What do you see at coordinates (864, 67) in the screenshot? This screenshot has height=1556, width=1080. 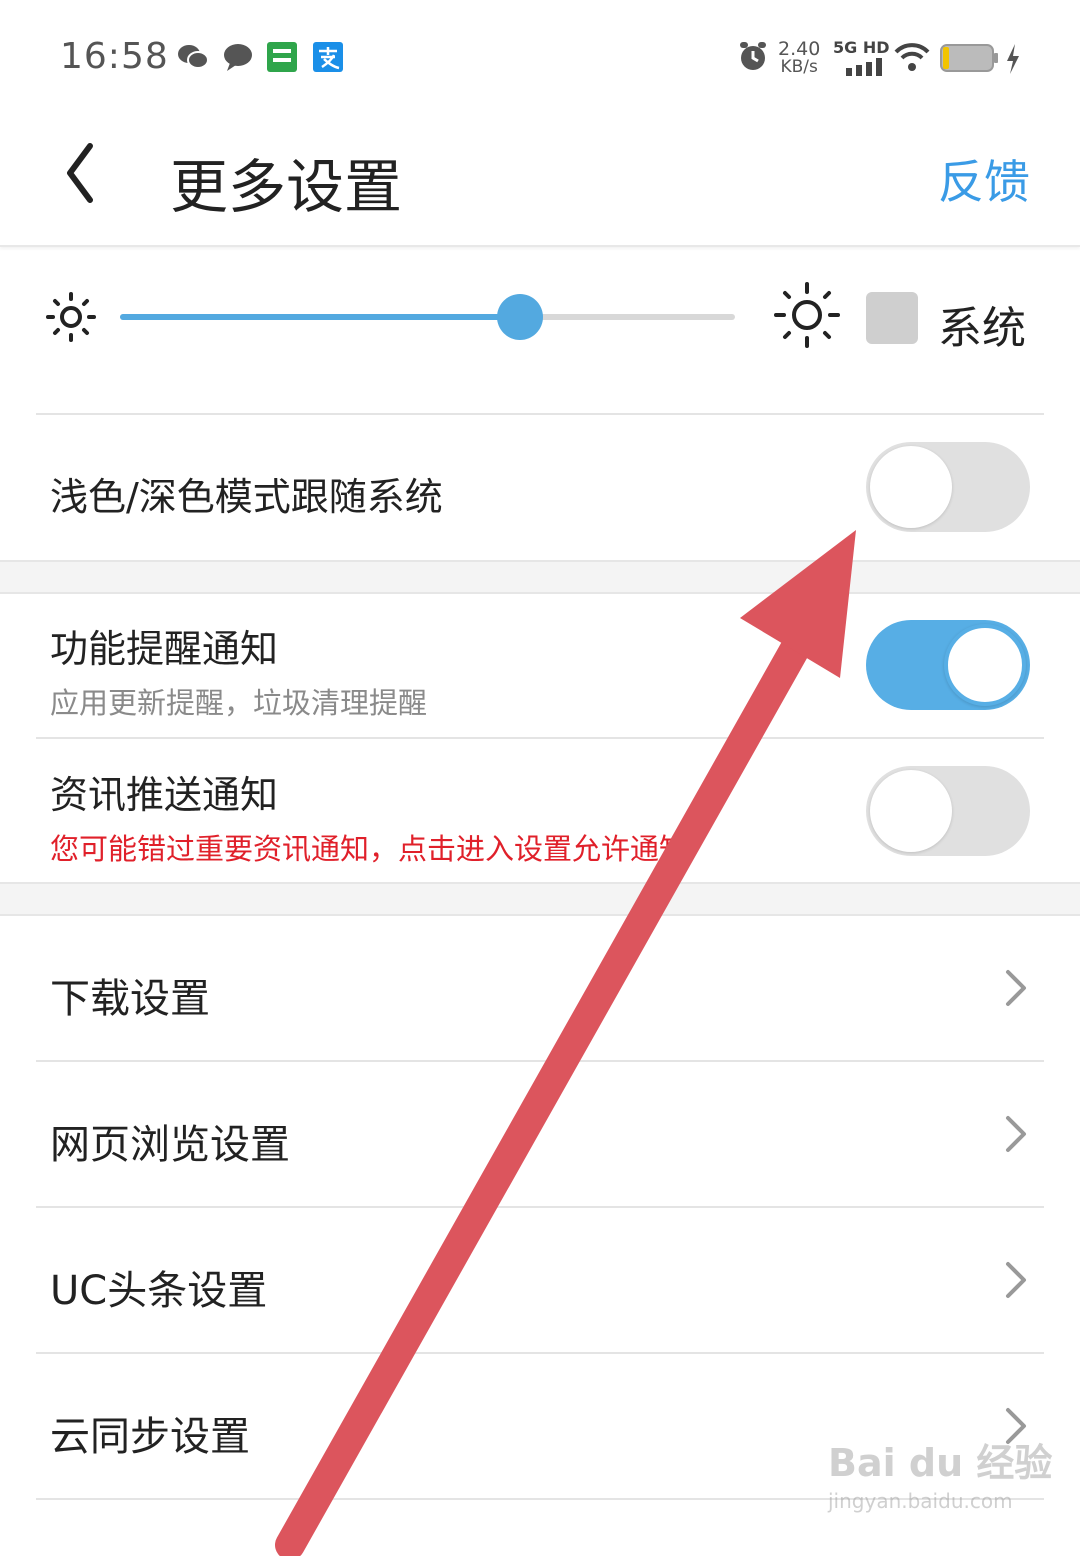 I see `signal-icon` at bounding box center [864, 67].